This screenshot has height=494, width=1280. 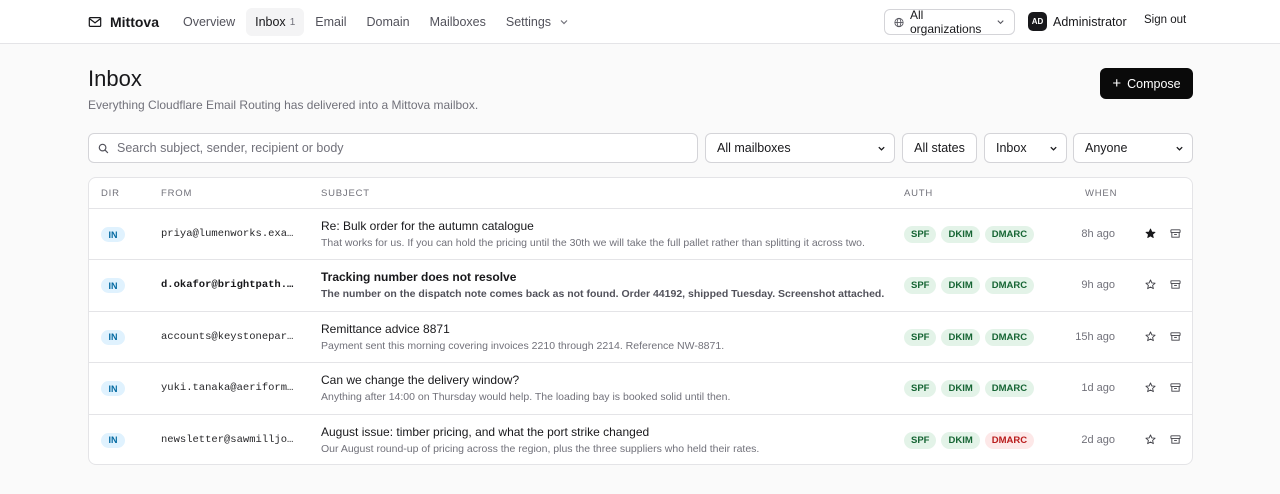 I want to click on page-title: Inbox, so click(x=115, y=78).